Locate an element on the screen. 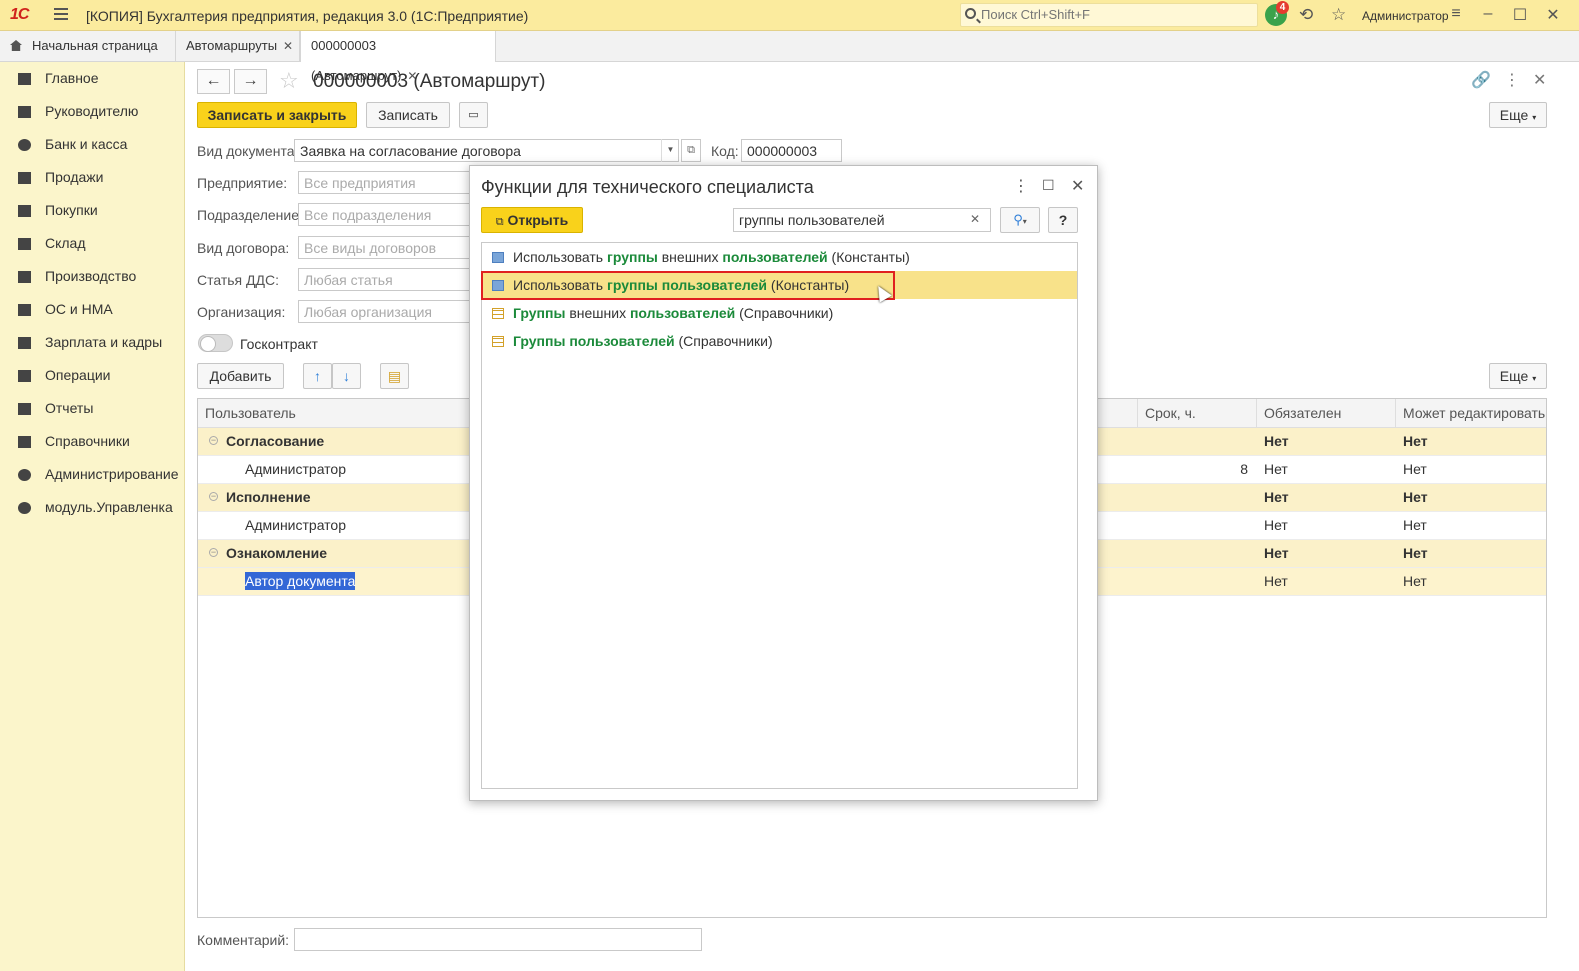 The image size is (1579, 971). comment-field is located at coordinates (498, 939).